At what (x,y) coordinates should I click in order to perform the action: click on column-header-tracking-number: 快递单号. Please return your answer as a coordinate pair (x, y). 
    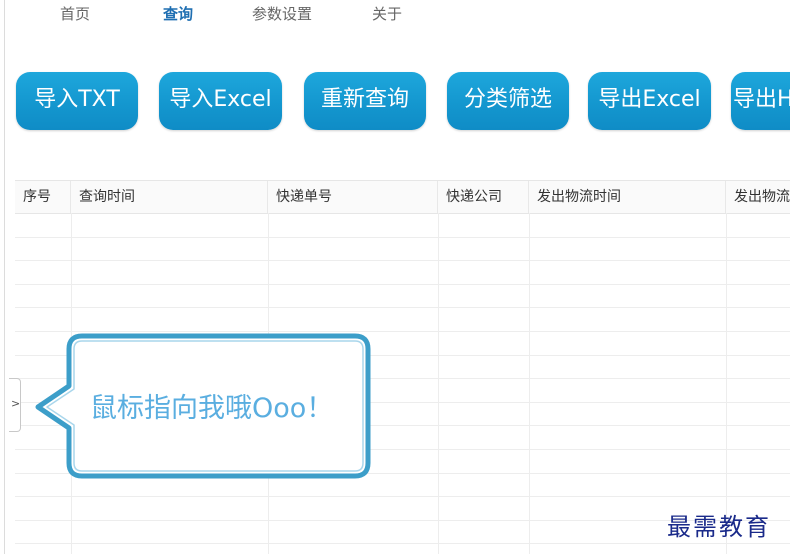
    Looking at the image, I should click on (353, 197).